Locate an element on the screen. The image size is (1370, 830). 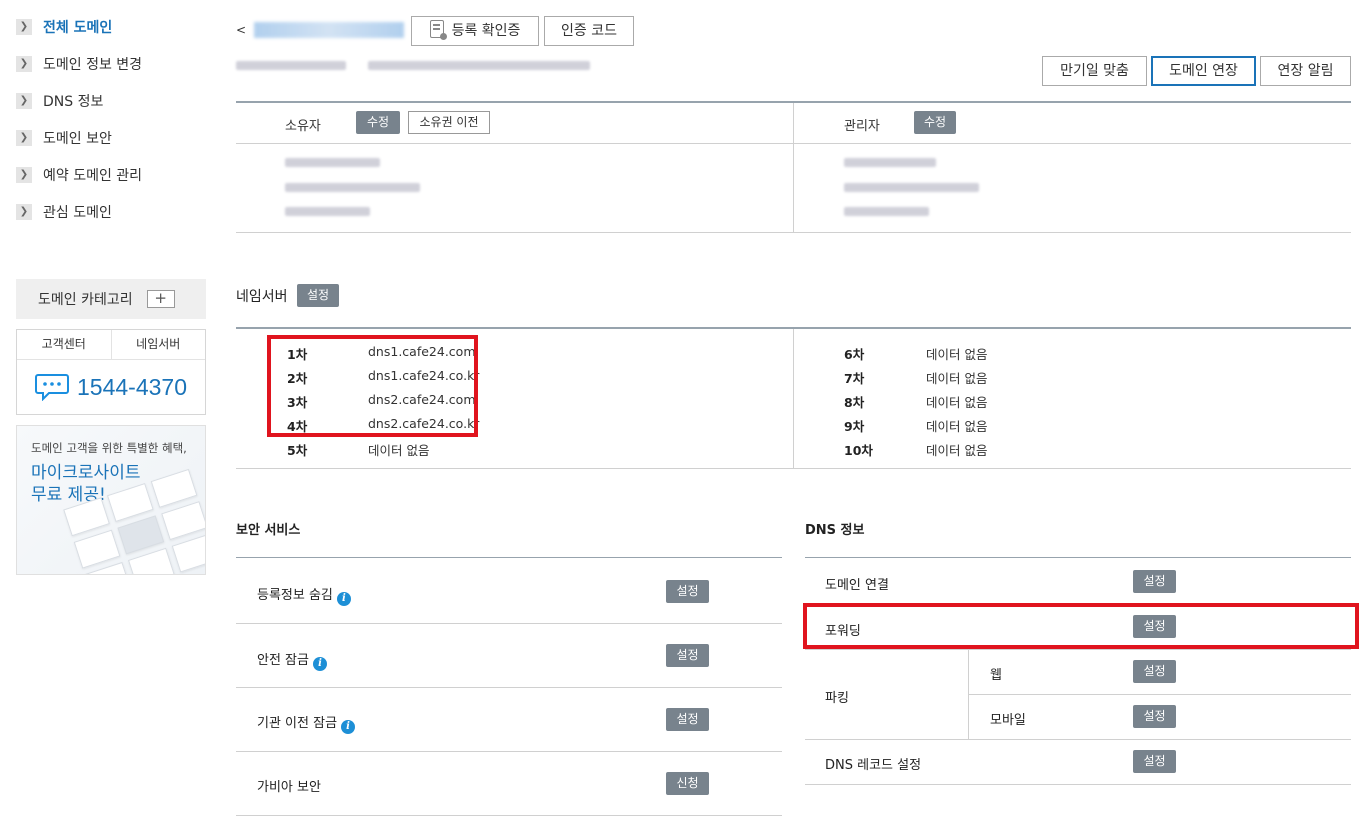
dns-record-label: DNS 레코드 설정 is located at coordinates (873, 765).